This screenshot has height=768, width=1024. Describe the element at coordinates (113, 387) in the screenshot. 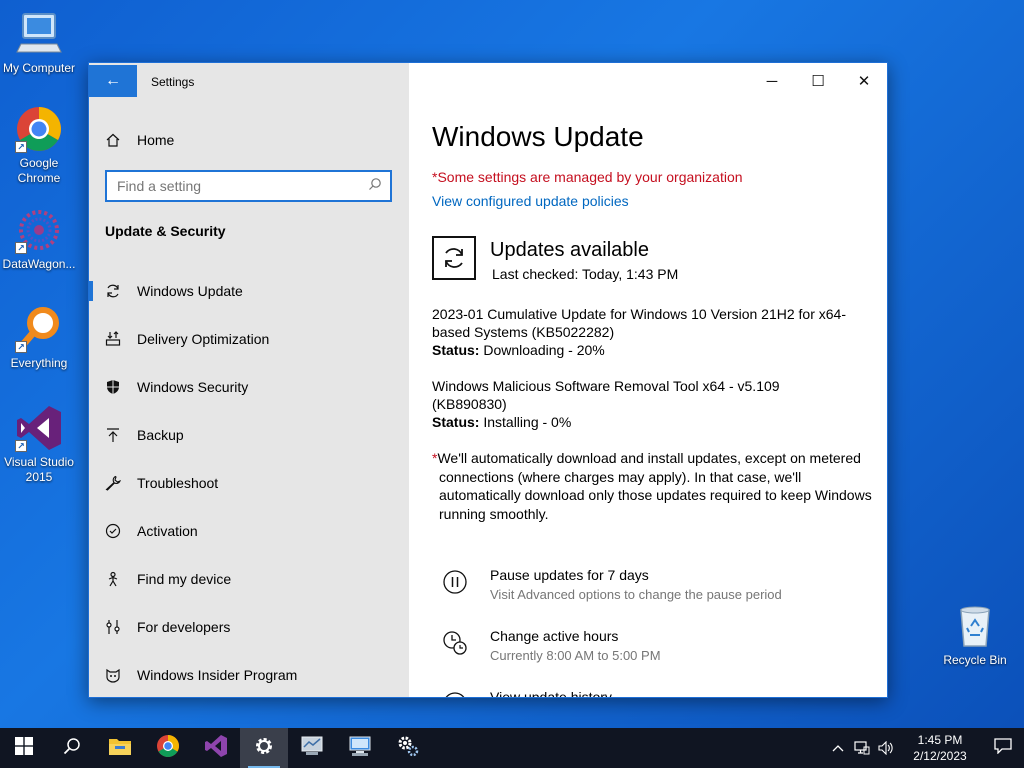

I see `shield-icon` at that location.